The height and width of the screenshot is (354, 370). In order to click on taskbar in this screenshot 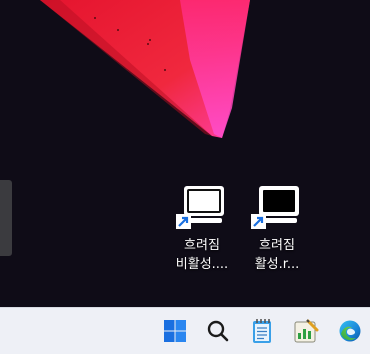, I will do `click(185, 330)`.